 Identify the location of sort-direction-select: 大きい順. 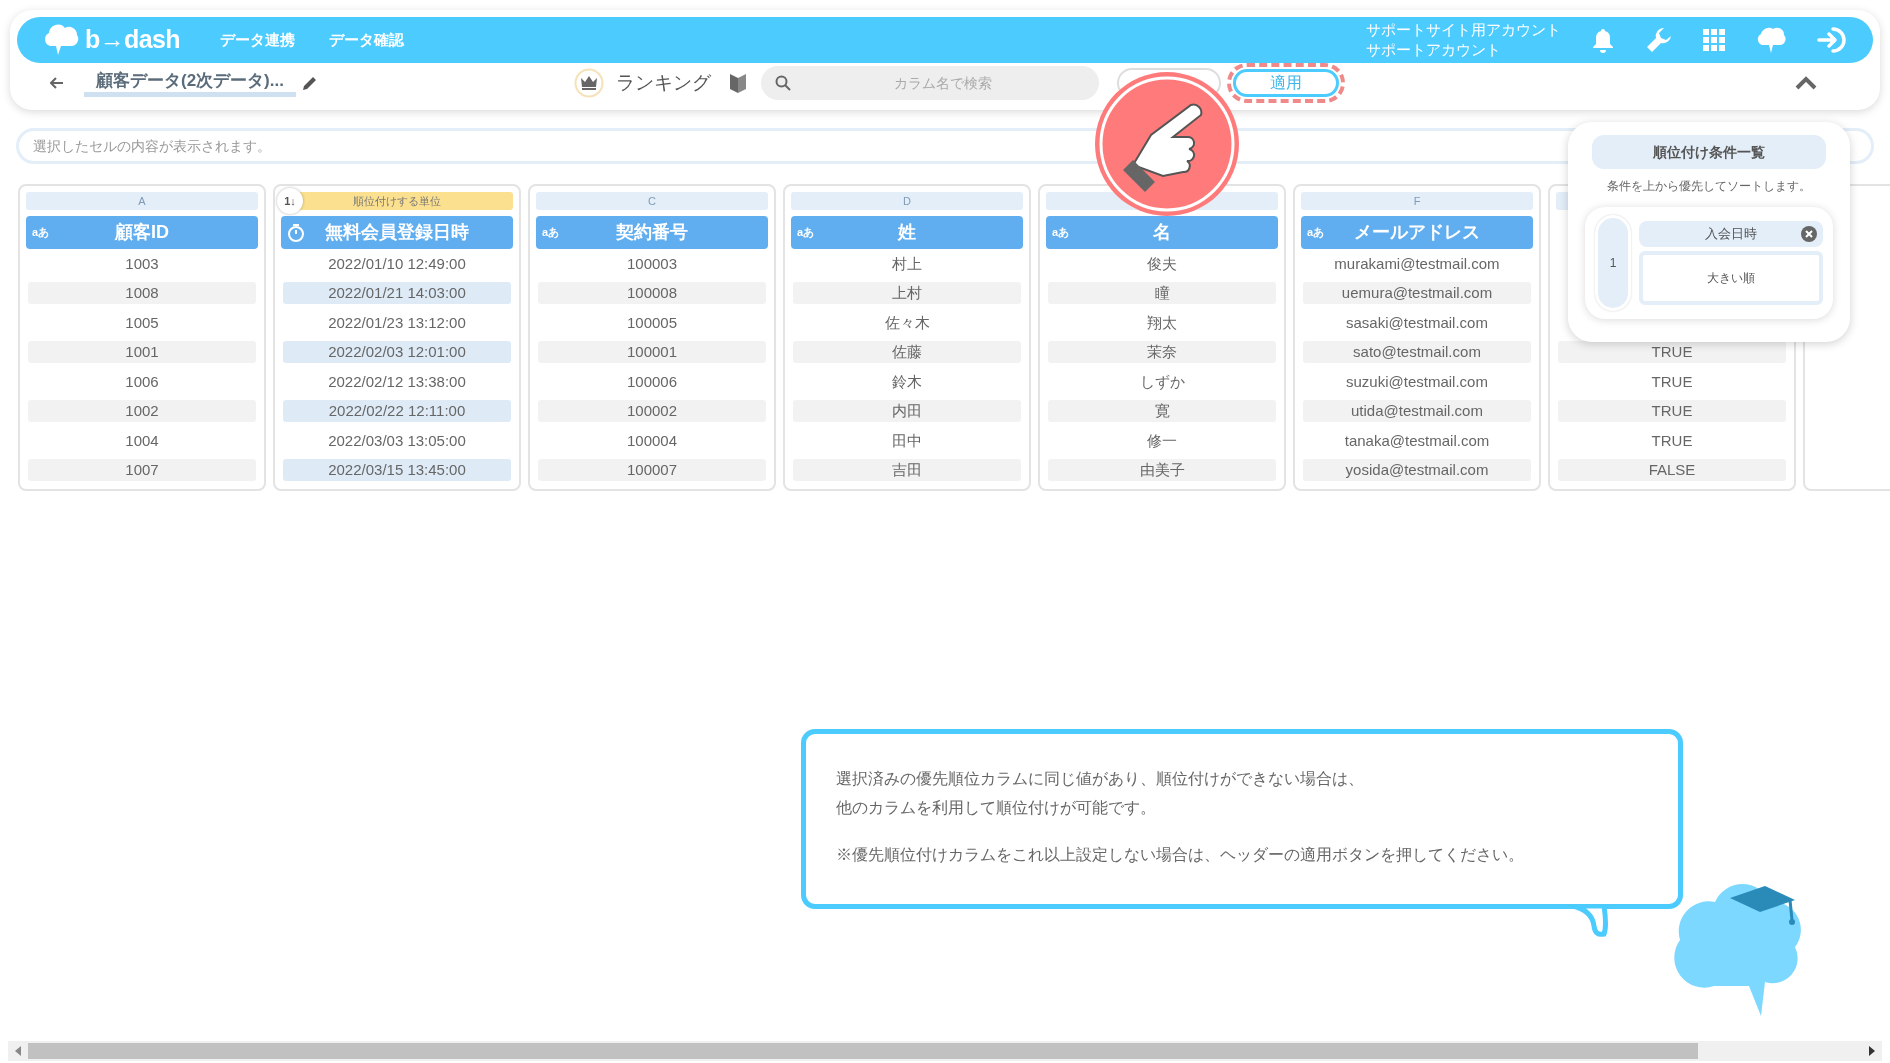
(1731, 278).